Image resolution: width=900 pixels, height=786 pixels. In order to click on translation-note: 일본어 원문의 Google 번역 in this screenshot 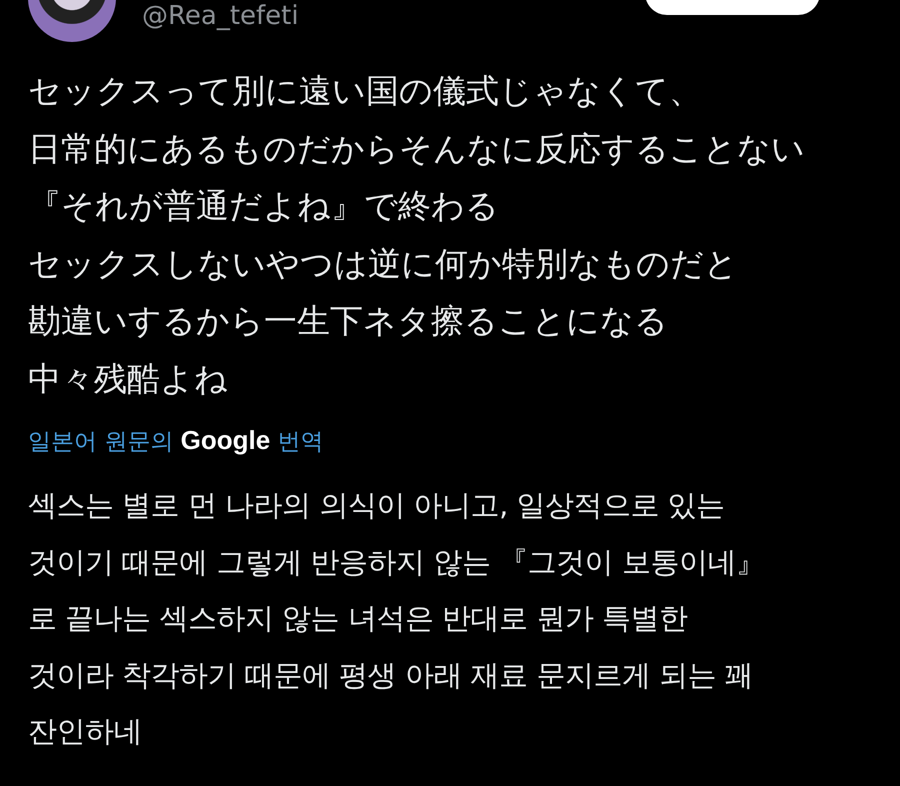, I will do `click(464, 441)`.